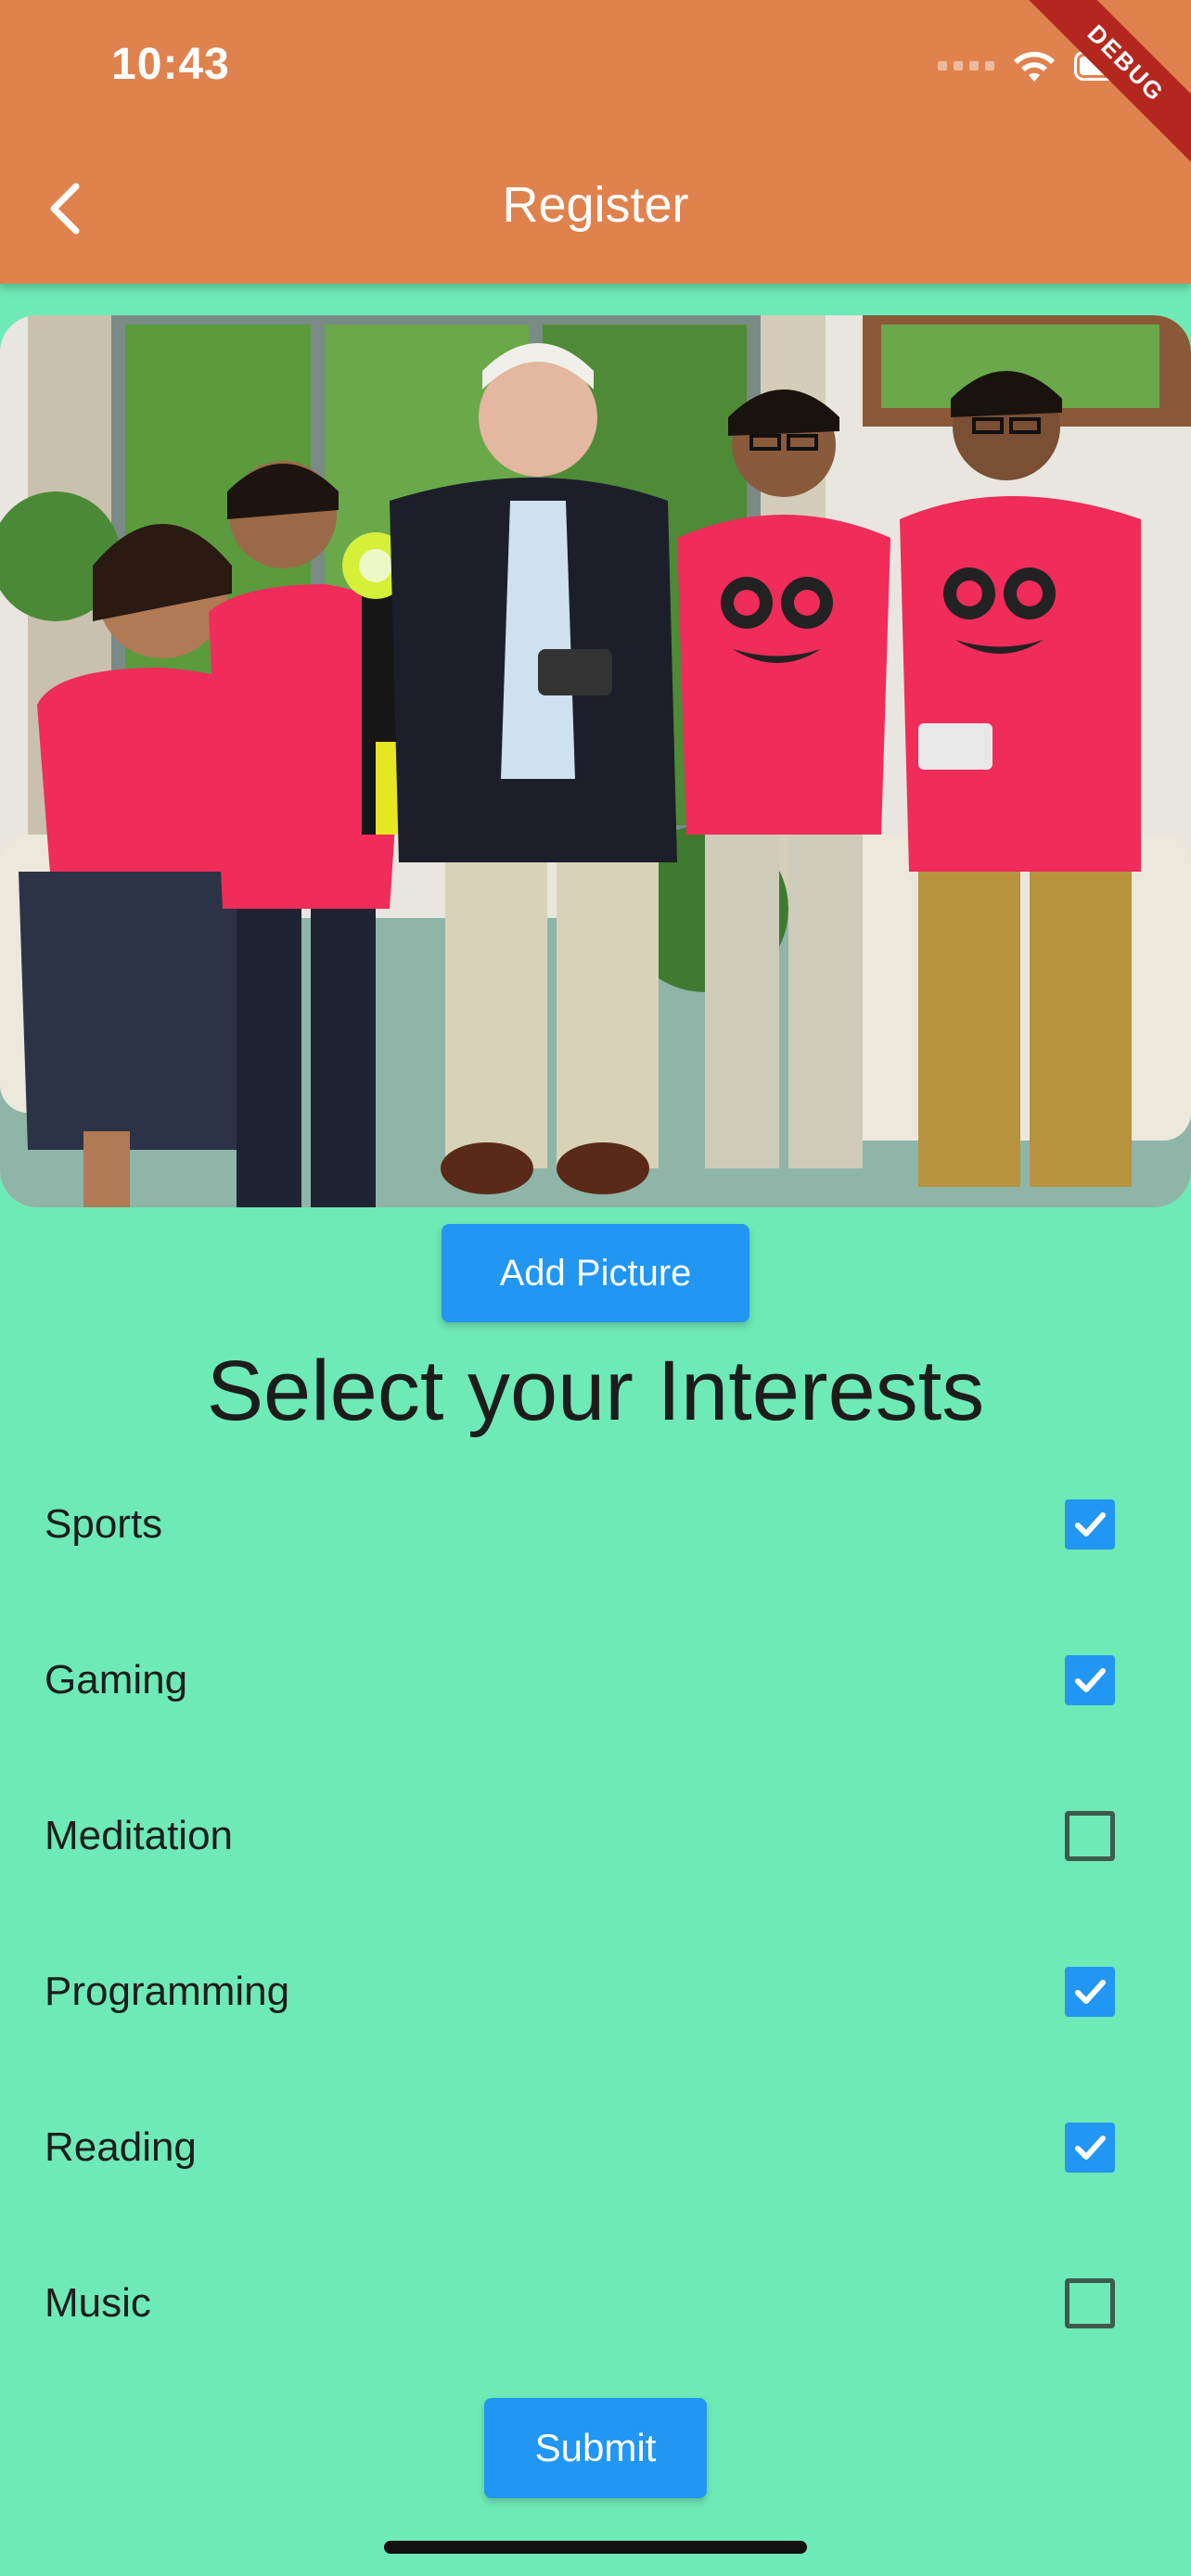  What do you see at coordinates (595, 1836) in the screenshot?
I see `interest-row-meditation: Meditation` at bounding box center [595, 1836].